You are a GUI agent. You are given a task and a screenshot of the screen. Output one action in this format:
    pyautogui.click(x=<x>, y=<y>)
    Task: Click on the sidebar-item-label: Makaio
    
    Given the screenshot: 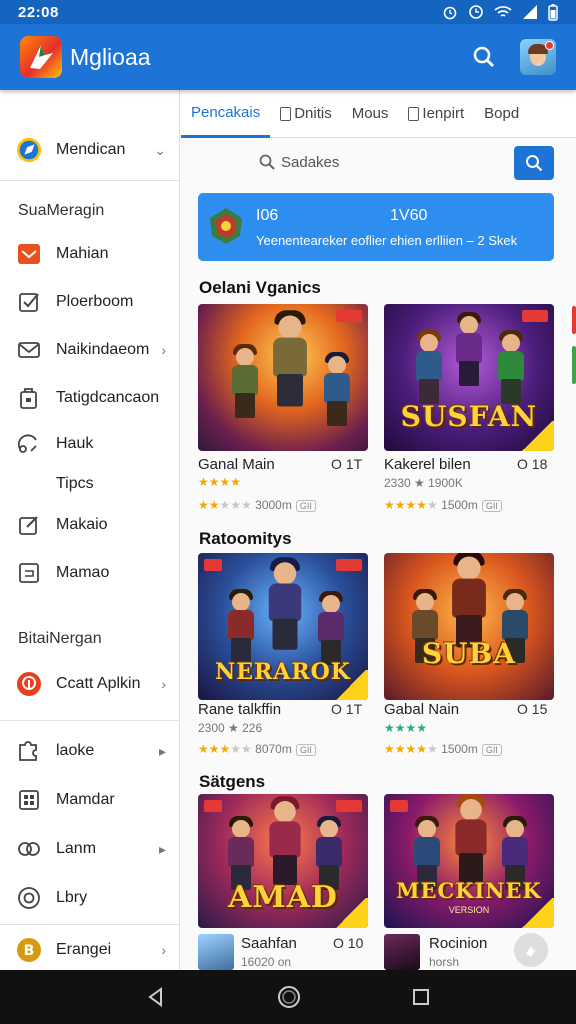 What is the action you would take?
    pyautogui.click(x=82, y=524)
    